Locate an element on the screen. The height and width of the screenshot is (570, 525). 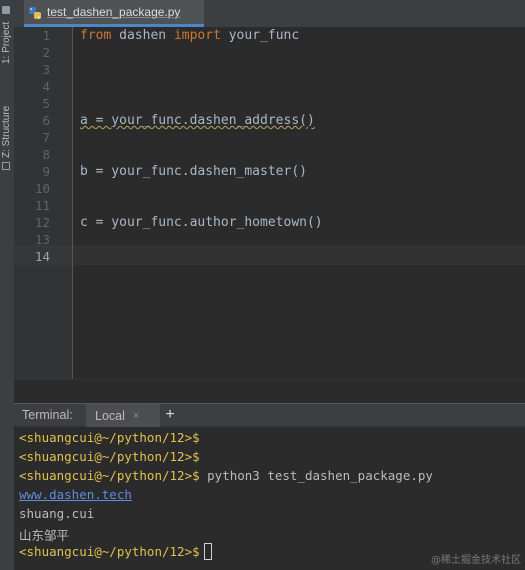
imported-name: your_func is located at coordinates (260, 35).